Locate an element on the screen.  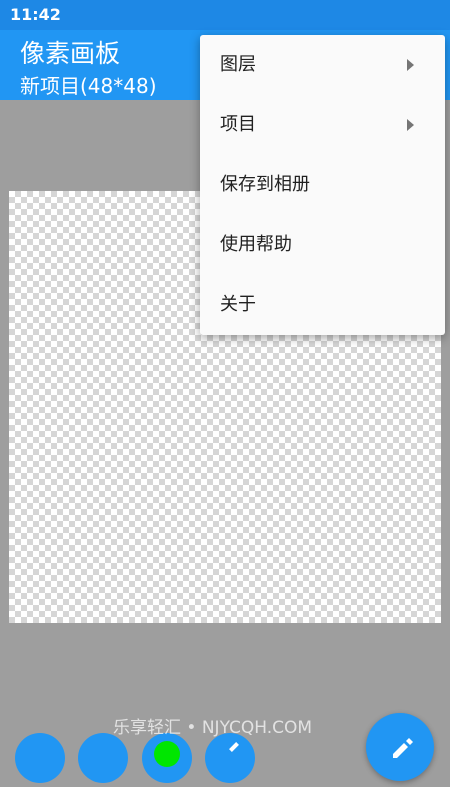
menu-item-help: 使用帮助 is located at coordinates (322, 245).